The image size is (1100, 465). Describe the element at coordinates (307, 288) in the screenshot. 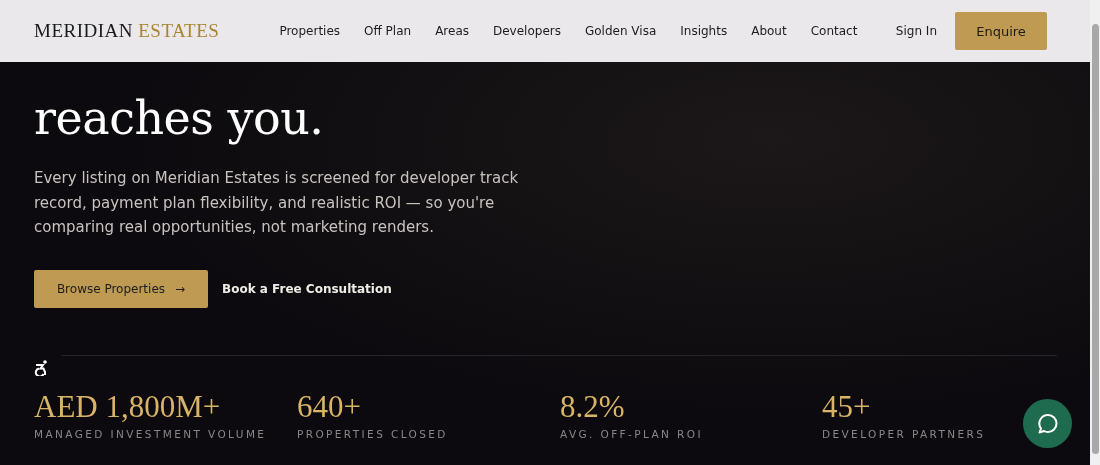

I see `consultation-link: Book a Free Consultation` at that location.